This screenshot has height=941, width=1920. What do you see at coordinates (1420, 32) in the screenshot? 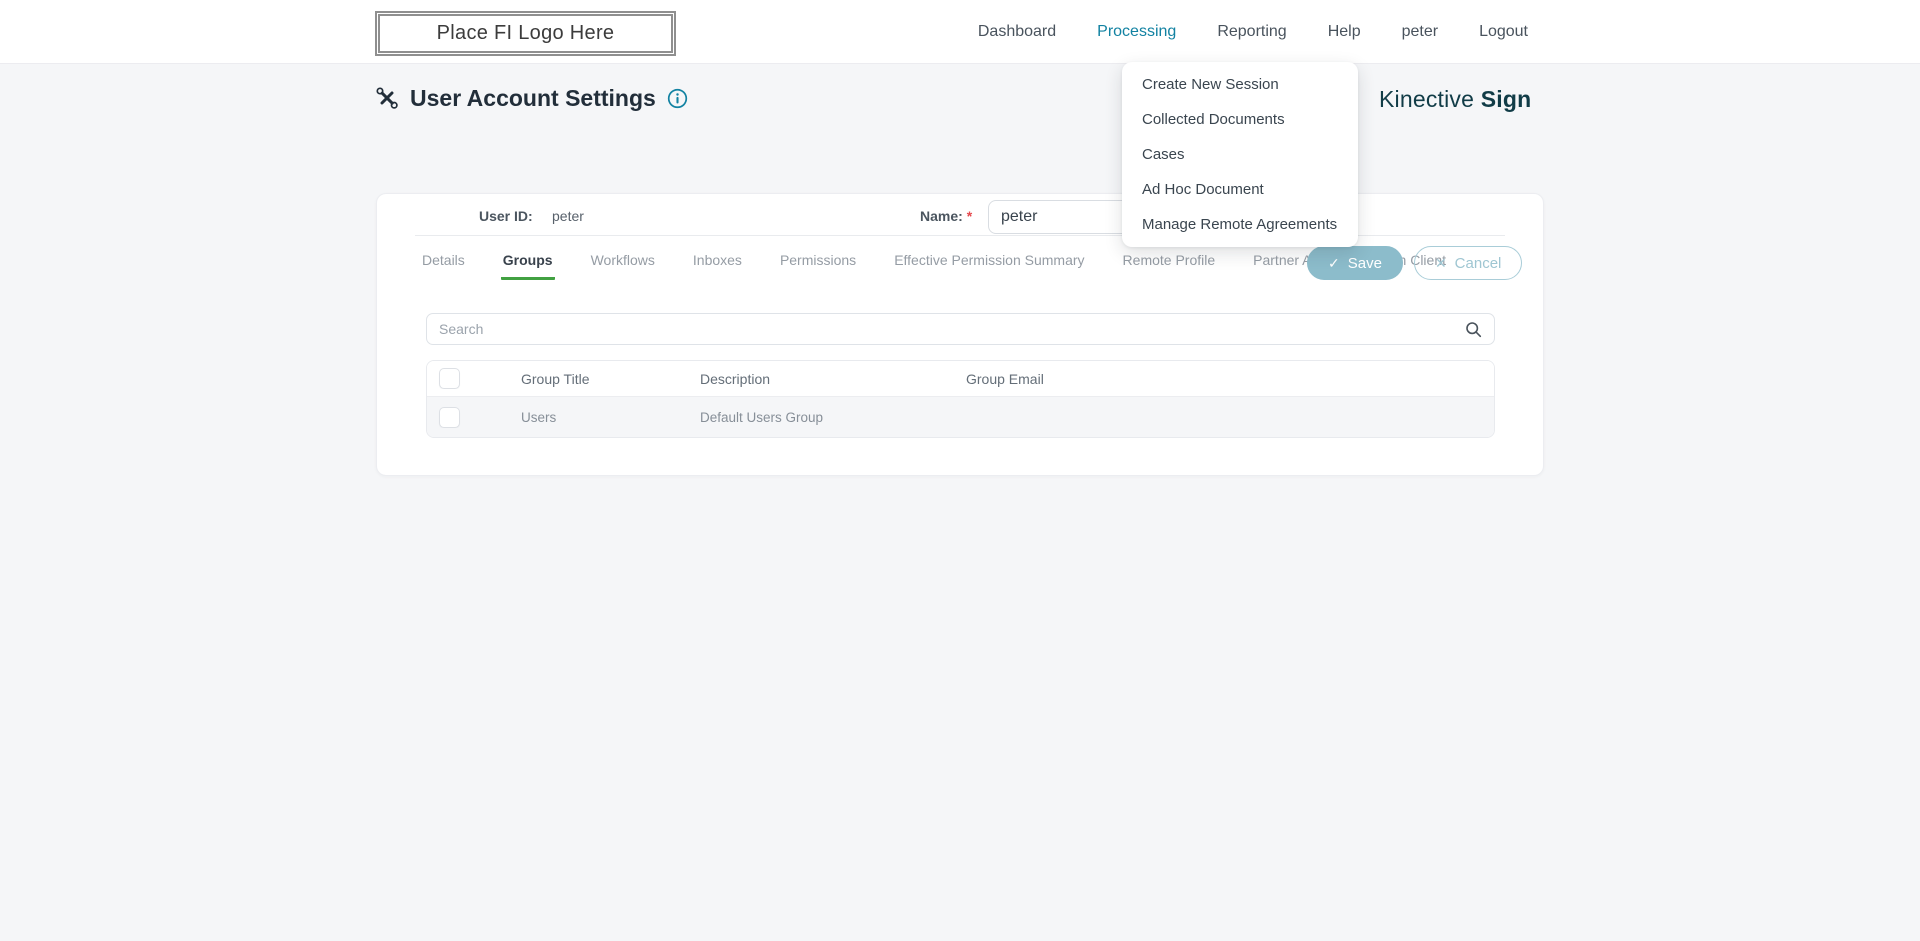
I see `nav-item-user: peter` at bounding box center [1420, 32].